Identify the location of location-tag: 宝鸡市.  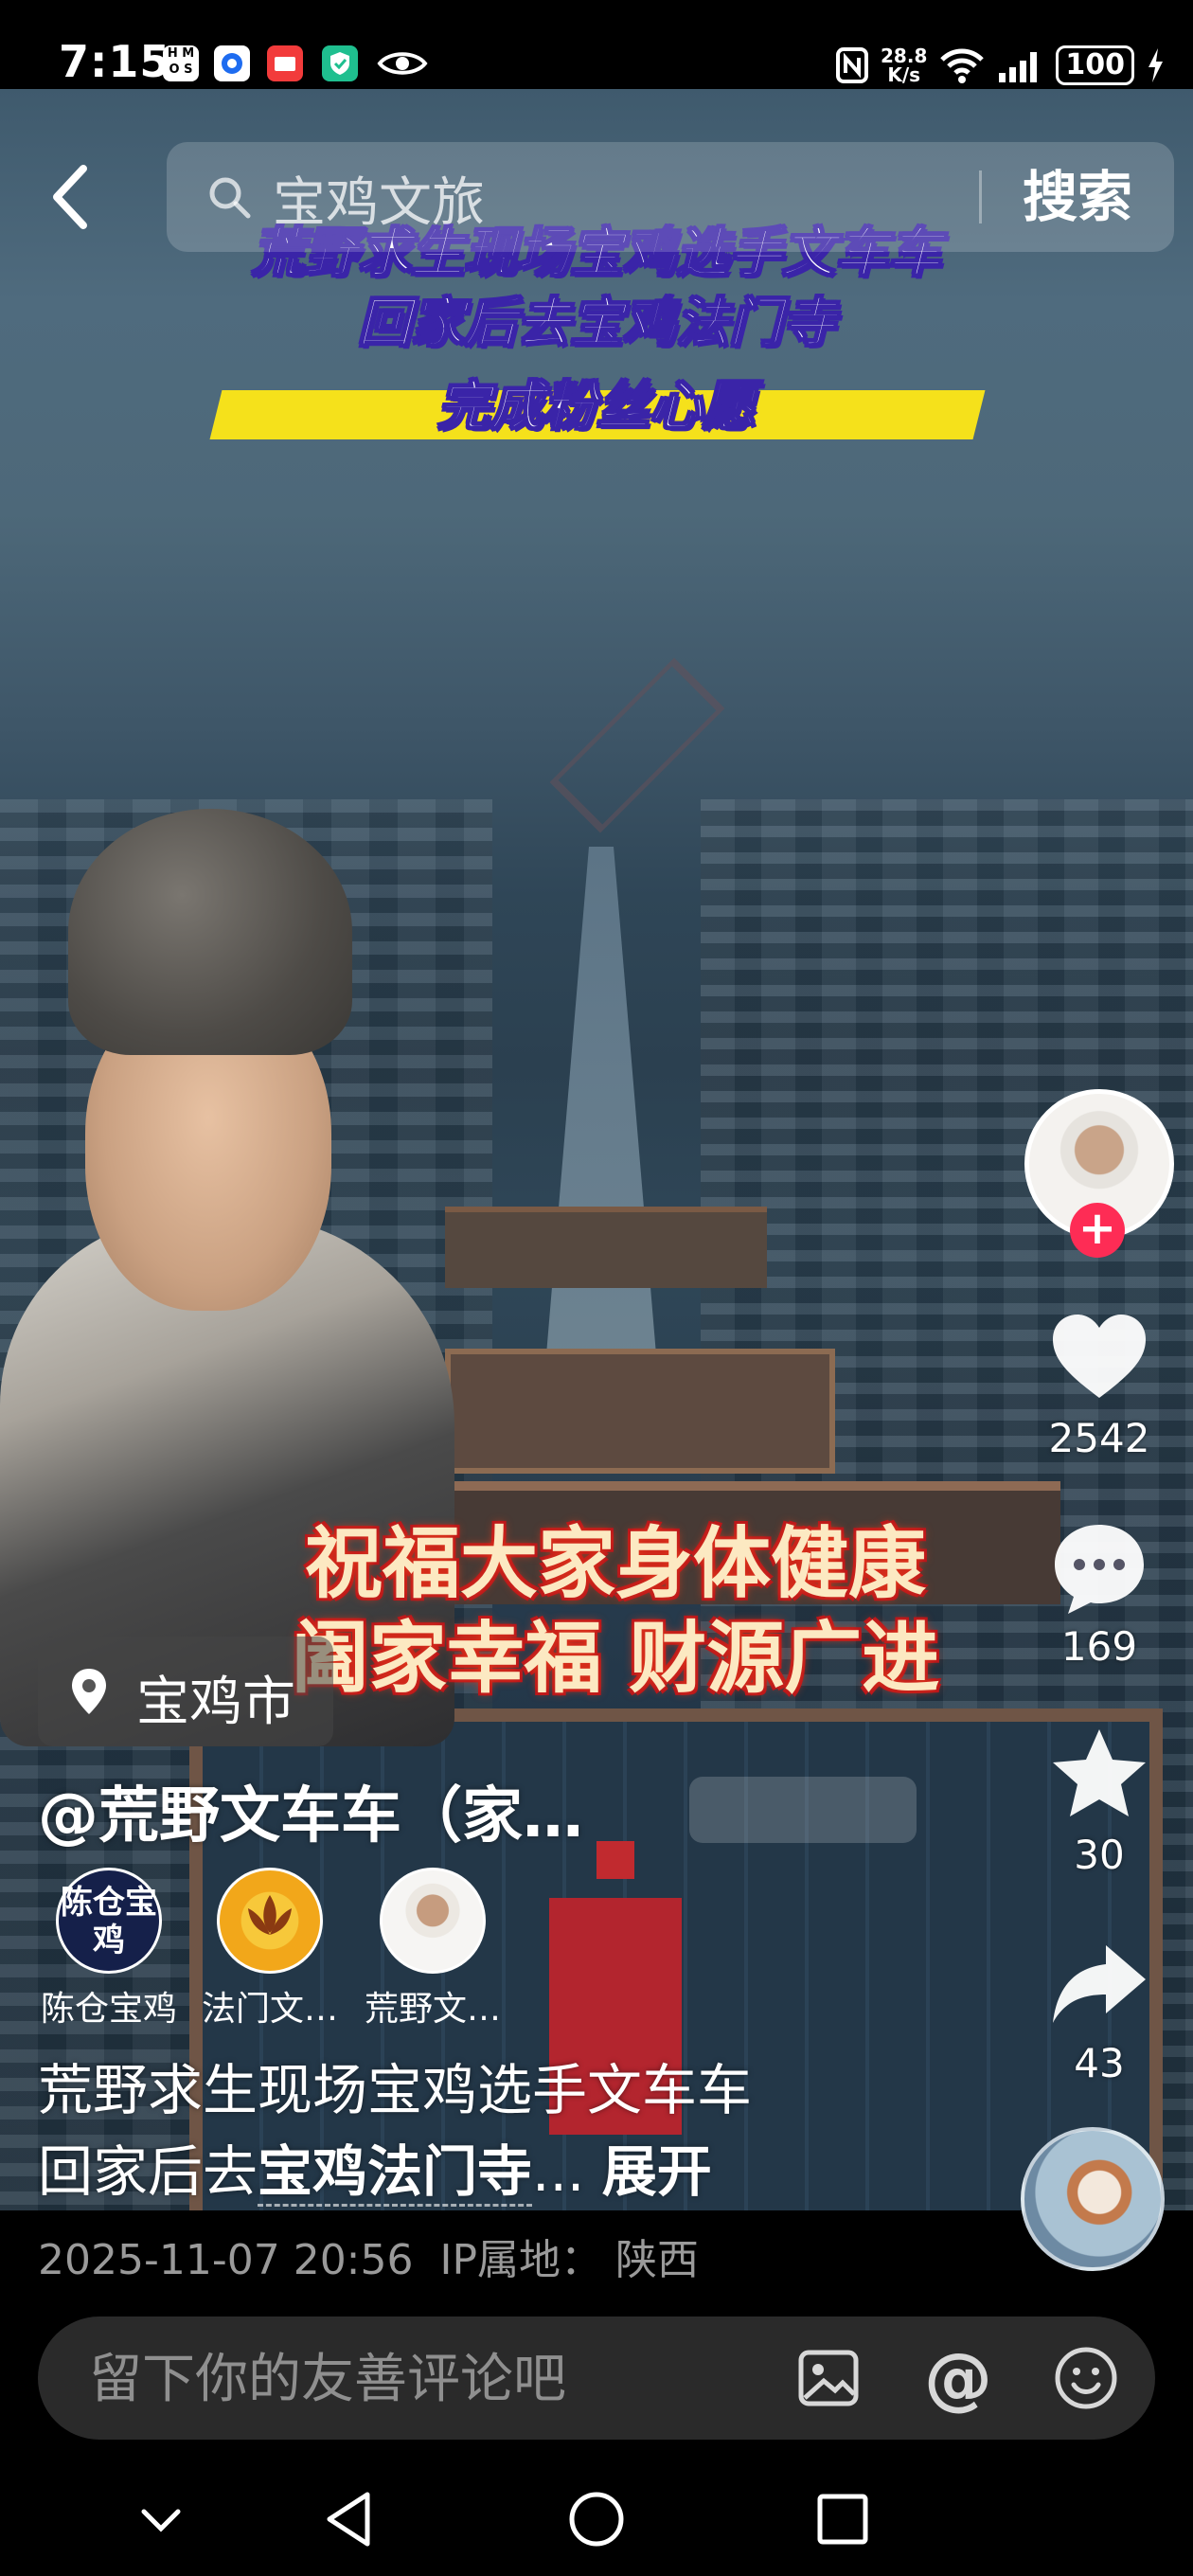
(185, 1691).